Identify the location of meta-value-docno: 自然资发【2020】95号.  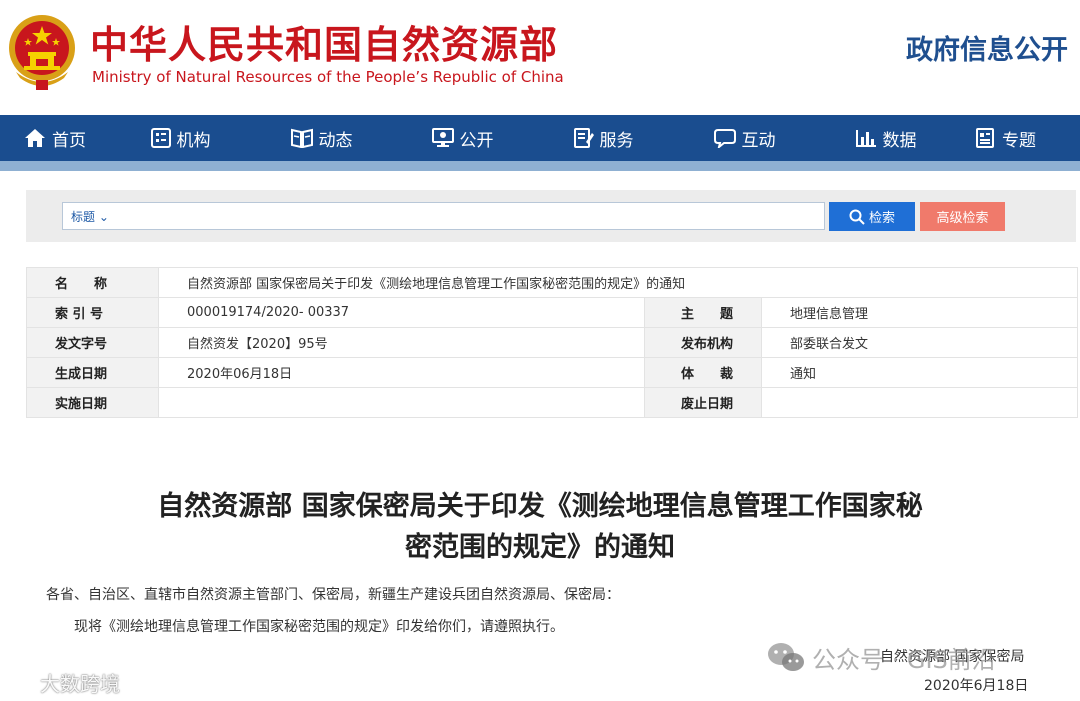
(401, 342).